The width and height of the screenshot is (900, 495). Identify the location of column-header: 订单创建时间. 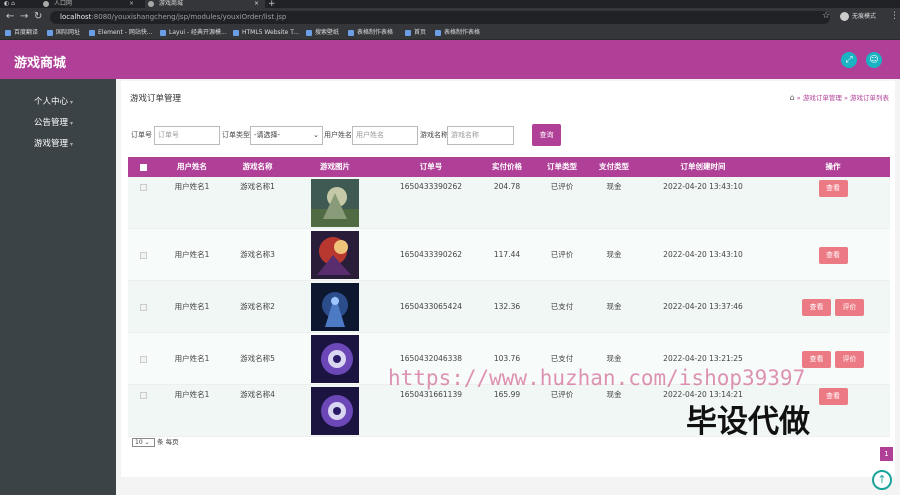
(703, 166).